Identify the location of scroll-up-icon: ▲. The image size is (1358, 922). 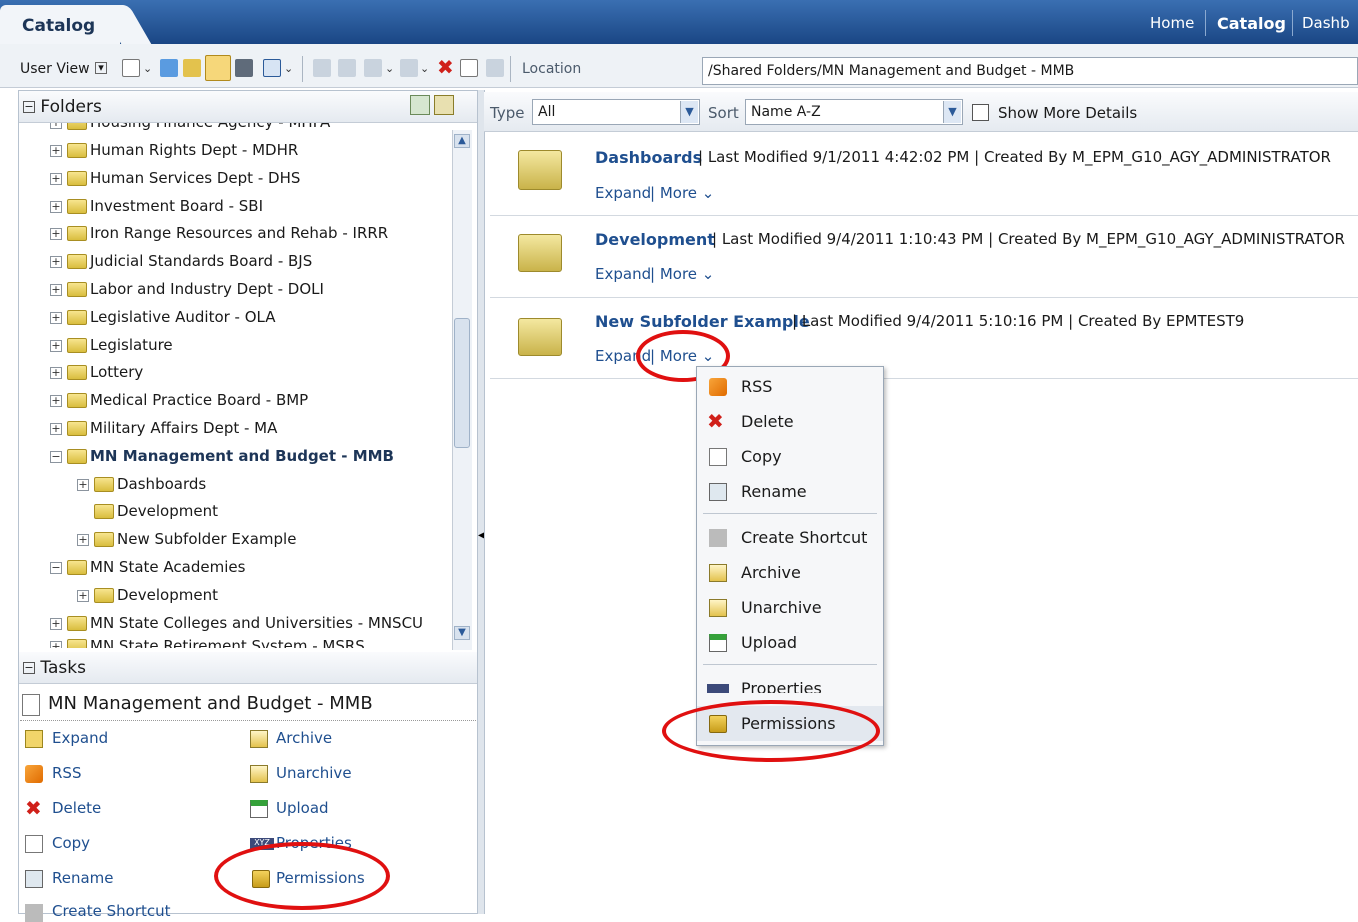
(462, 141).